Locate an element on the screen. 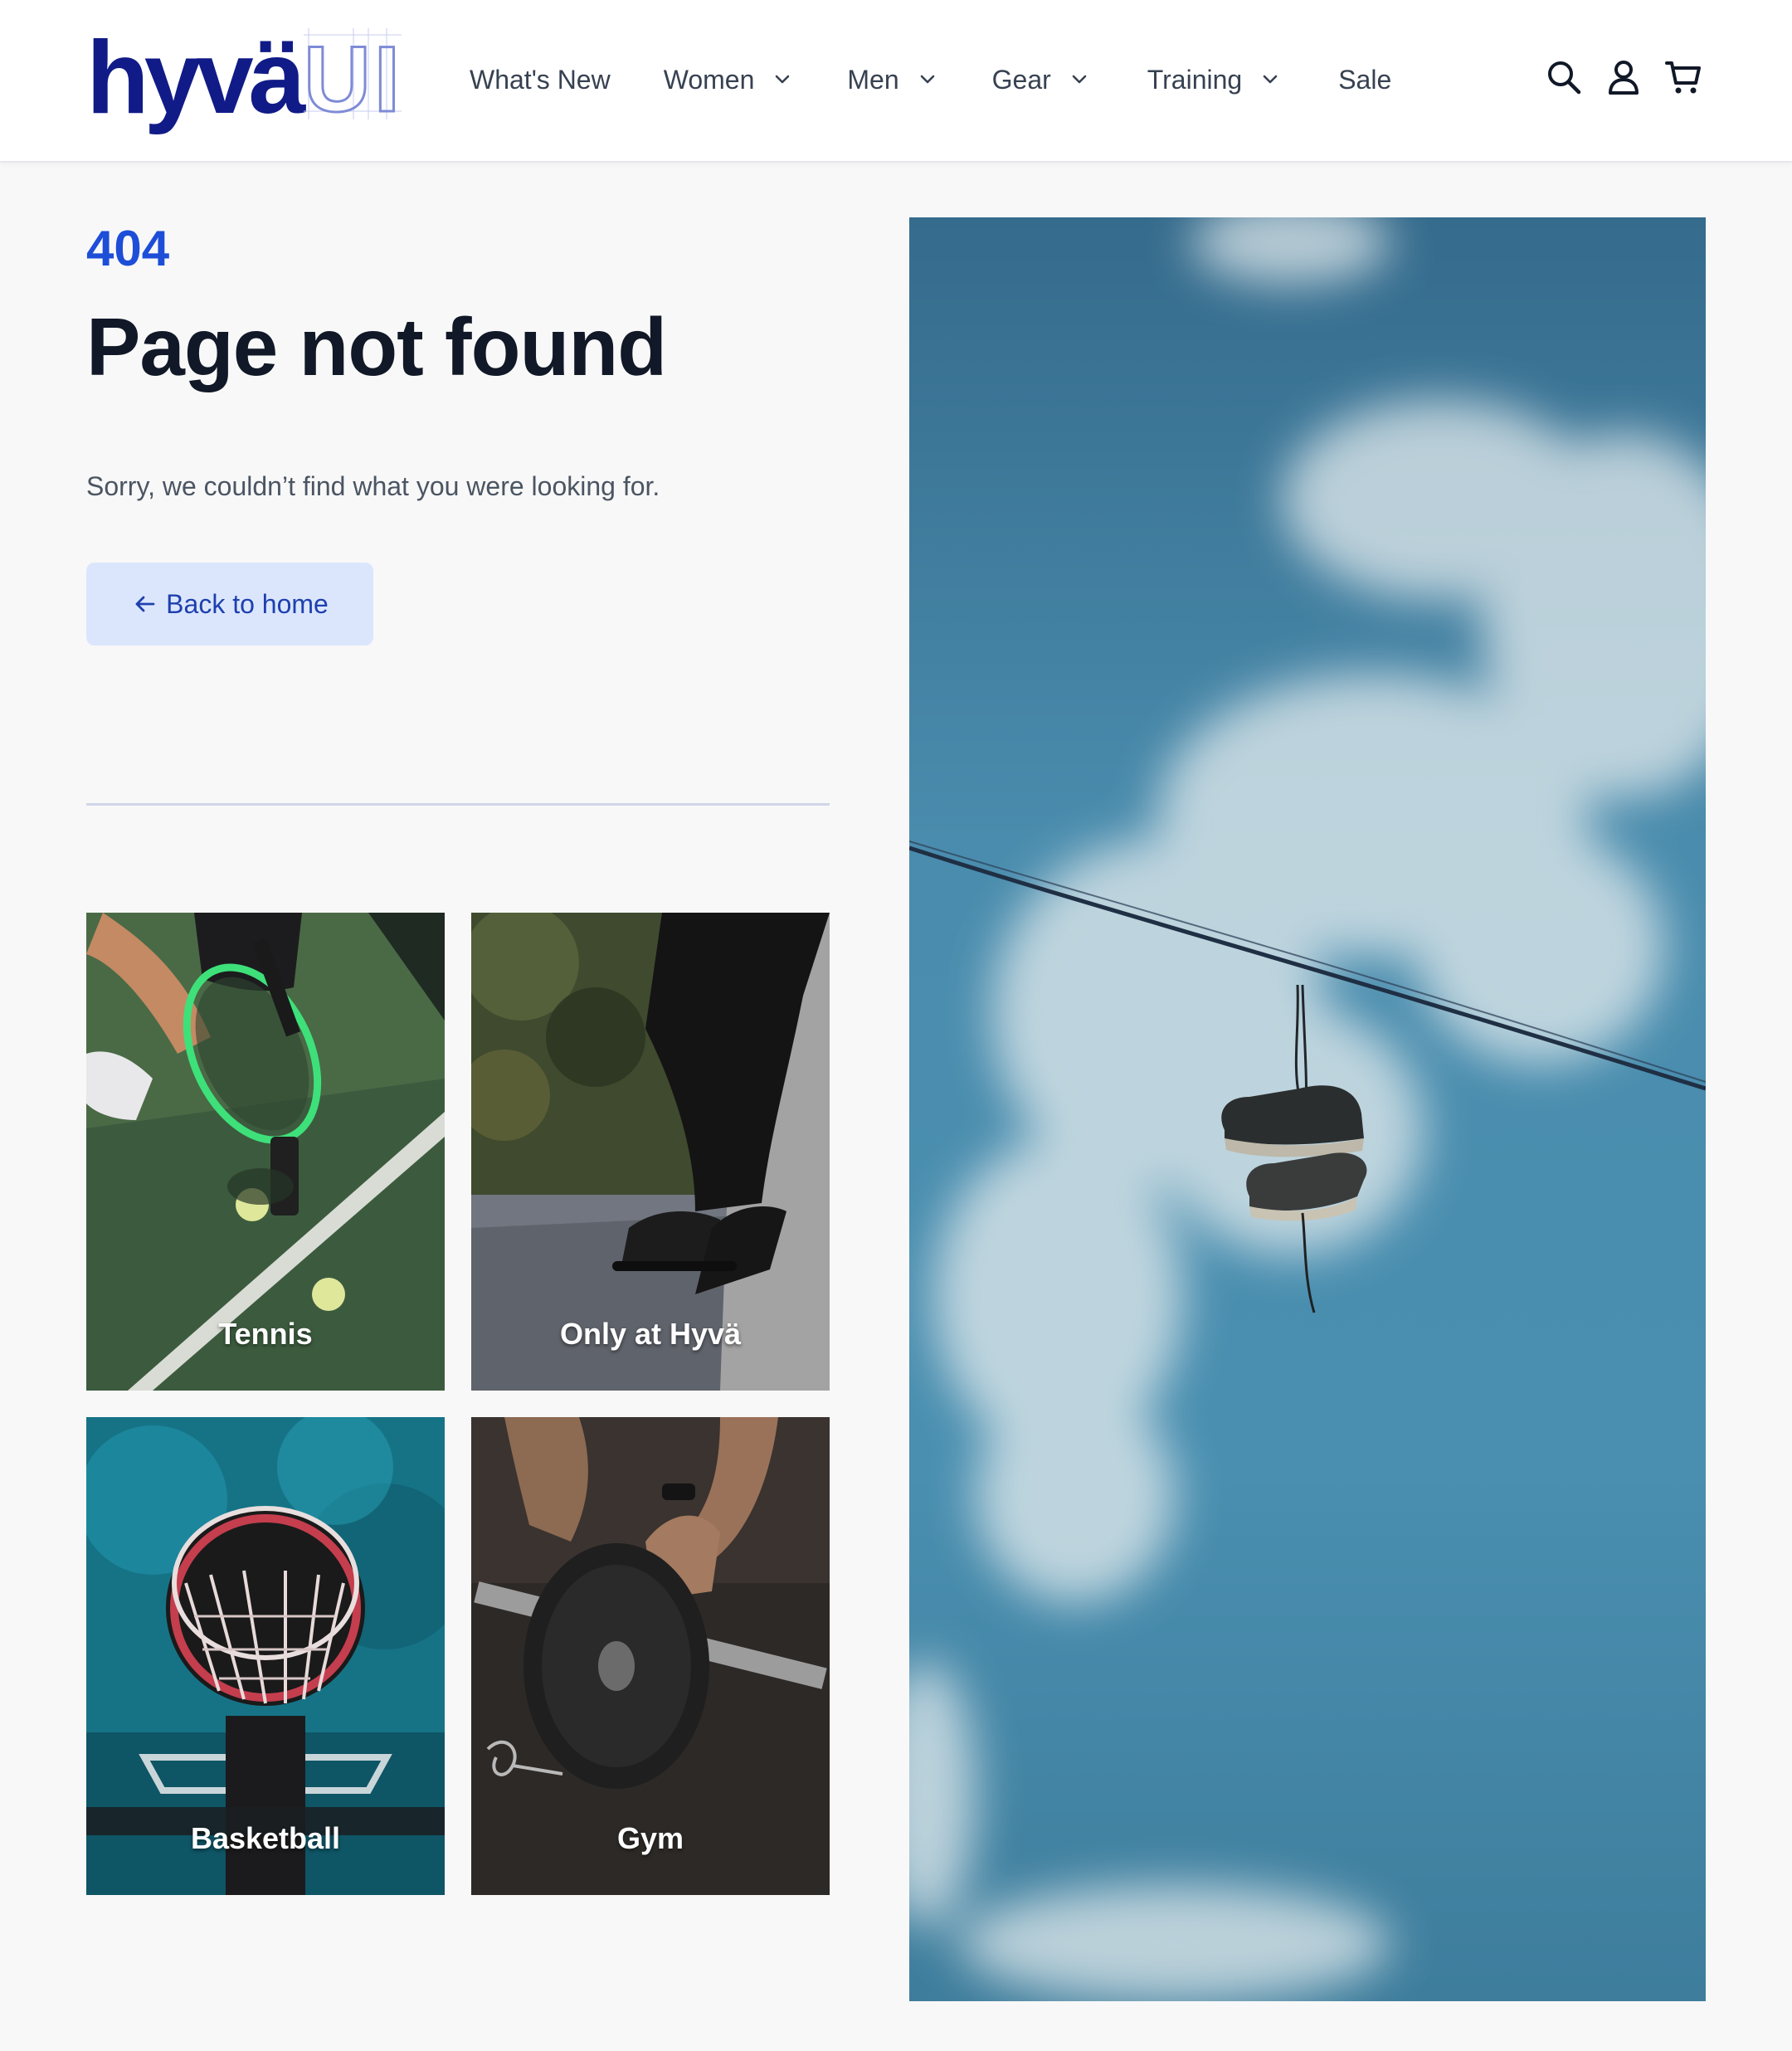  nav-item-gear: Gear is located at coordinates (1040, 80).